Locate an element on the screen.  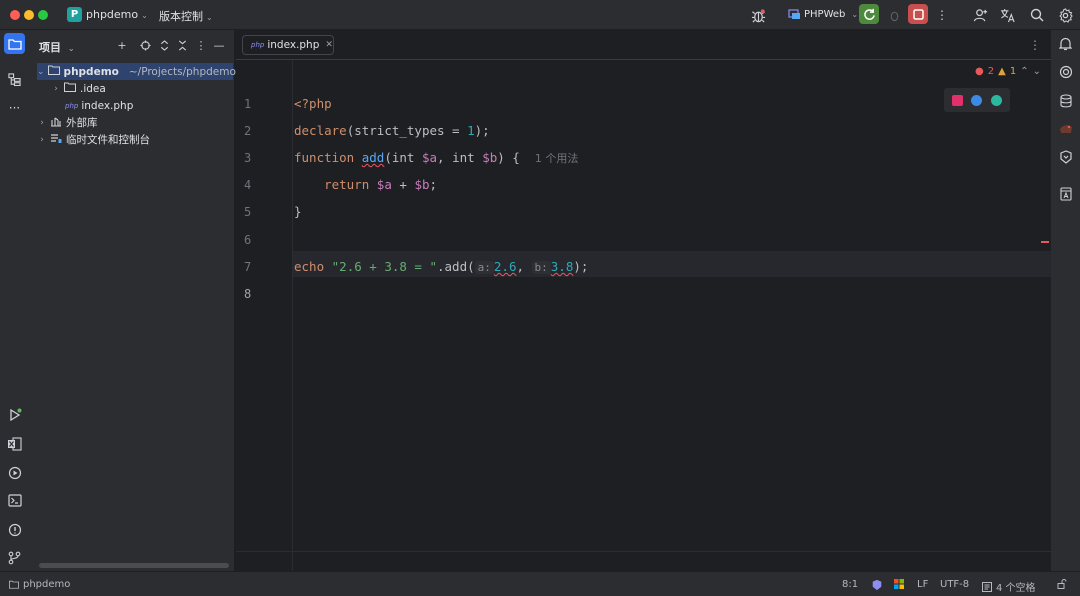
tree-item-idea: › .idea is located at coordinates (78, 88).